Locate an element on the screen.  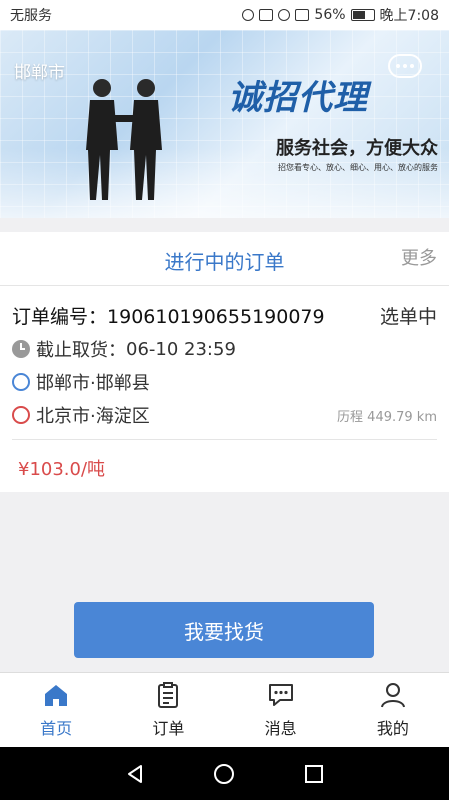
status-icons: 56% 晚上7:08 is located at coordinates (340, 15).